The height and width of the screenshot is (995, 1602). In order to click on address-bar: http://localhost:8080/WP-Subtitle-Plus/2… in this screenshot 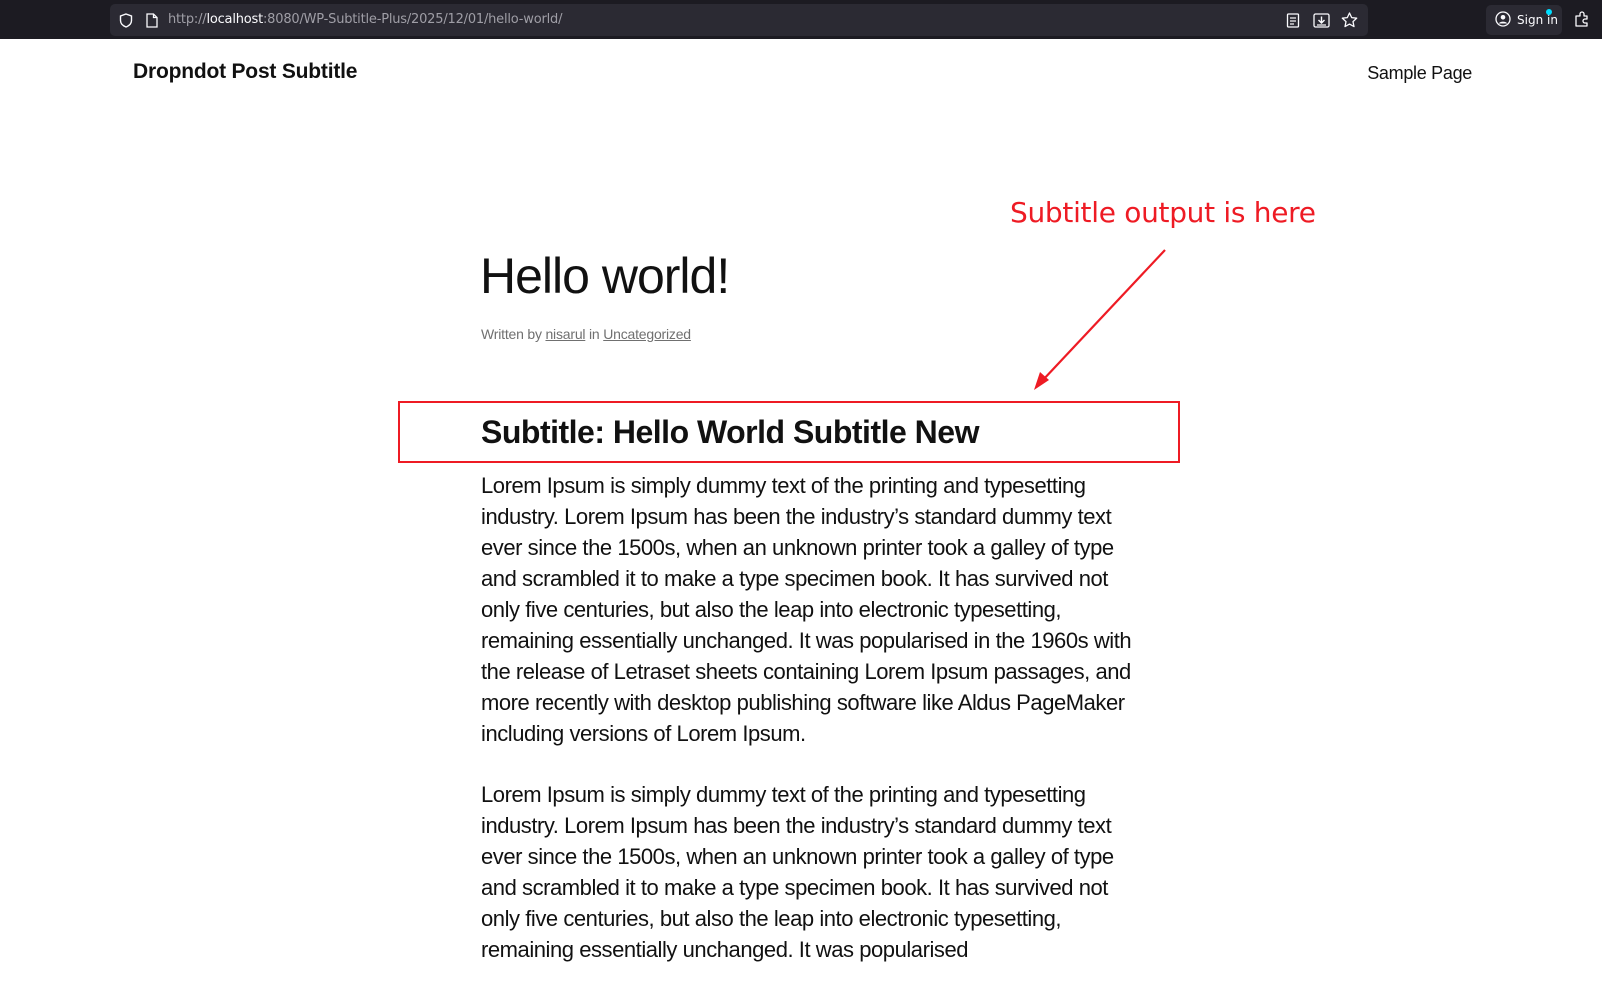, I will do `click(739, 20)`.